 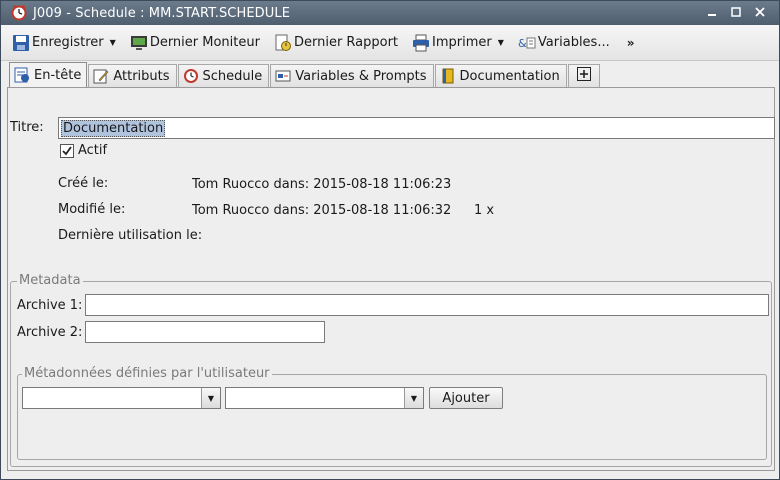 I want to click on last-report-button: Dernier Rapport, so click(x=336, y=43).